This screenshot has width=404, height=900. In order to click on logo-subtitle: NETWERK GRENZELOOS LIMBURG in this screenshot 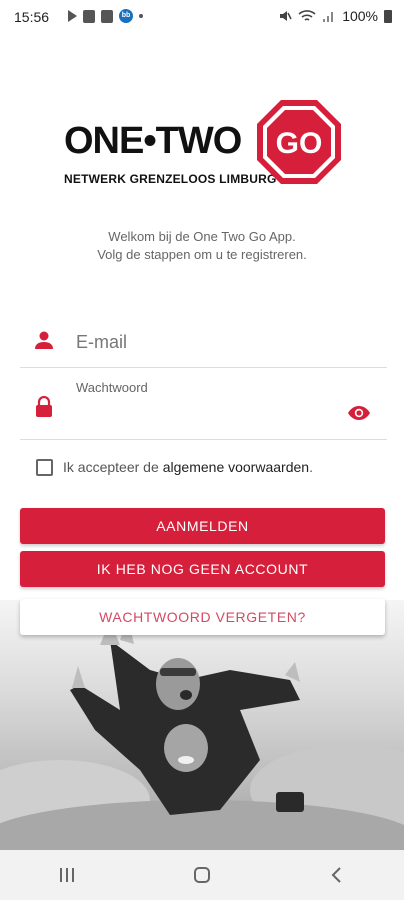, I will do `click(170, 179)`.